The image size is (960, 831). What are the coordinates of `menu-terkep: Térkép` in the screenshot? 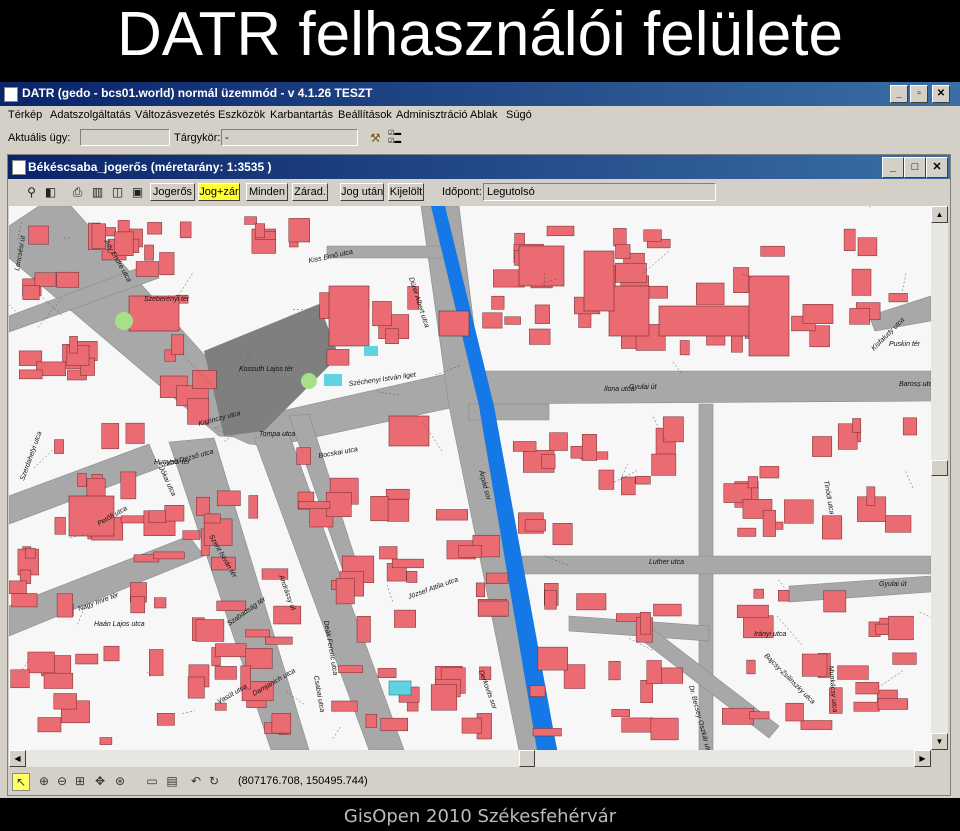 It's located at (25, 115).